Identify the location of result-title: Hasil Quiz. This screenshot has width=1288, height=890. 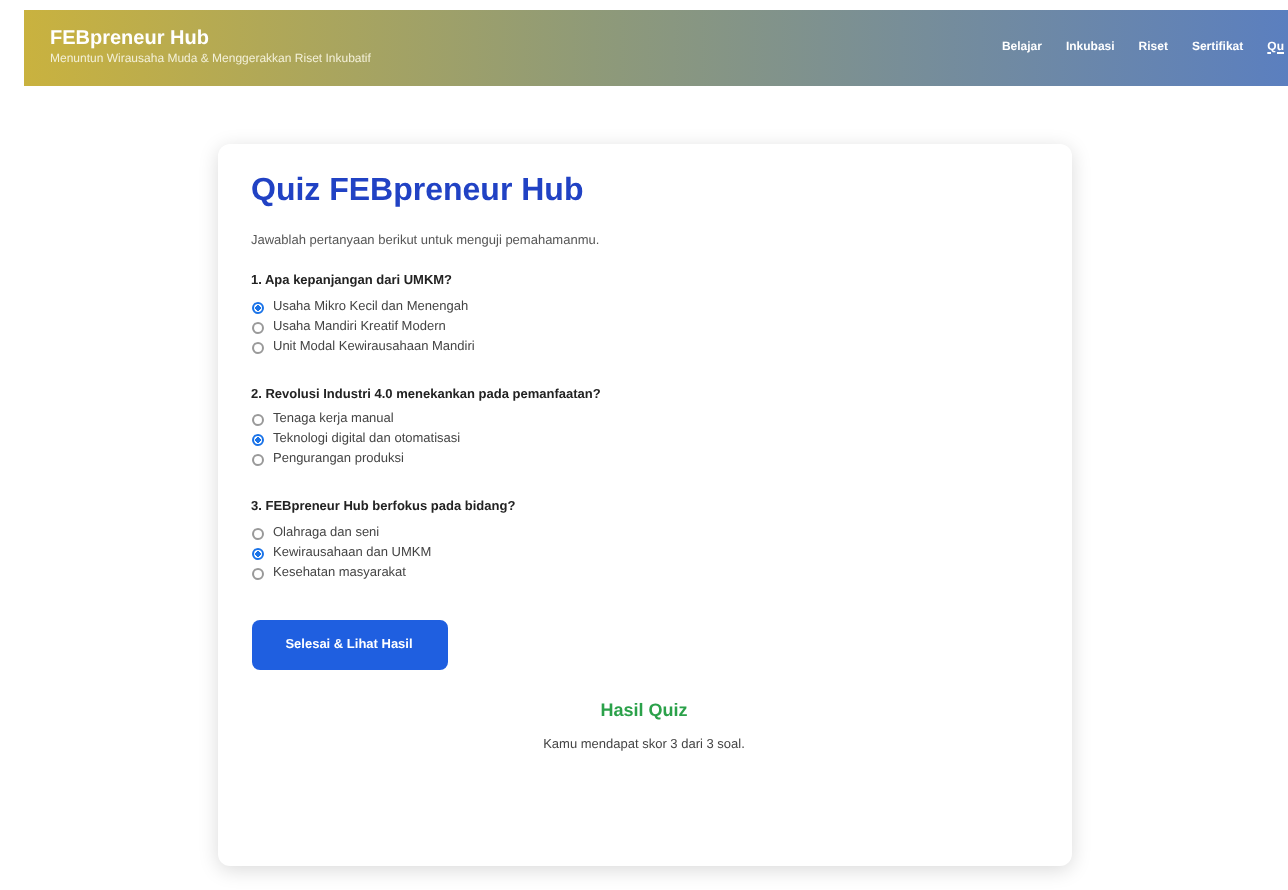
(644, 711).